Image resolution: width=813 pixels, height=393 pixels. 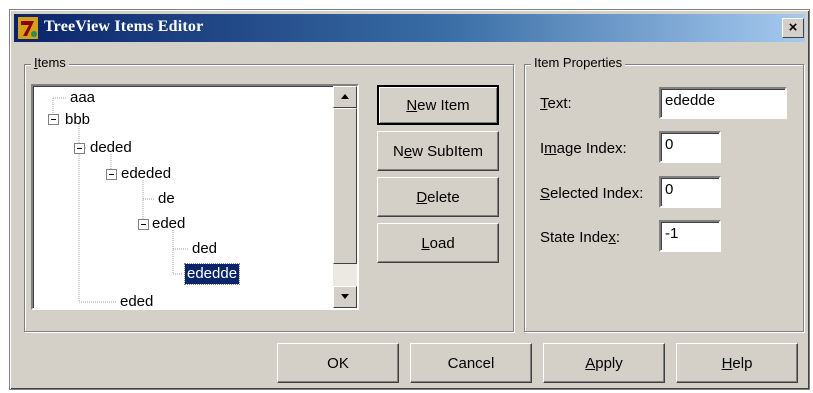 I want to click on tree-node-de: de, so click(x=166, y=199).